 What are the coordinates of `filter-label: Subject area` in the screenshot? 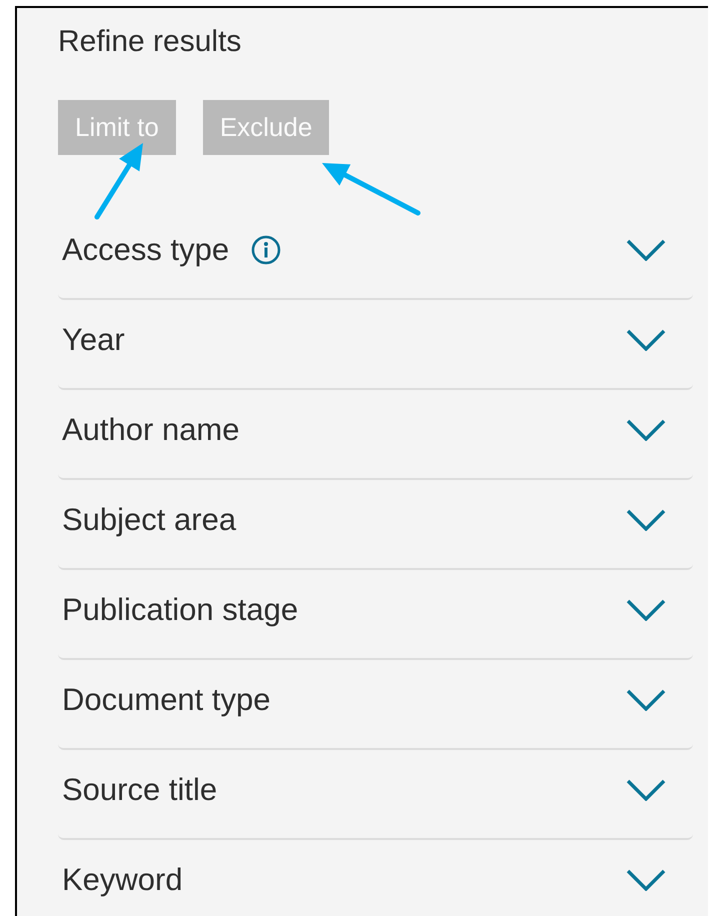 It's located at (149, 520).